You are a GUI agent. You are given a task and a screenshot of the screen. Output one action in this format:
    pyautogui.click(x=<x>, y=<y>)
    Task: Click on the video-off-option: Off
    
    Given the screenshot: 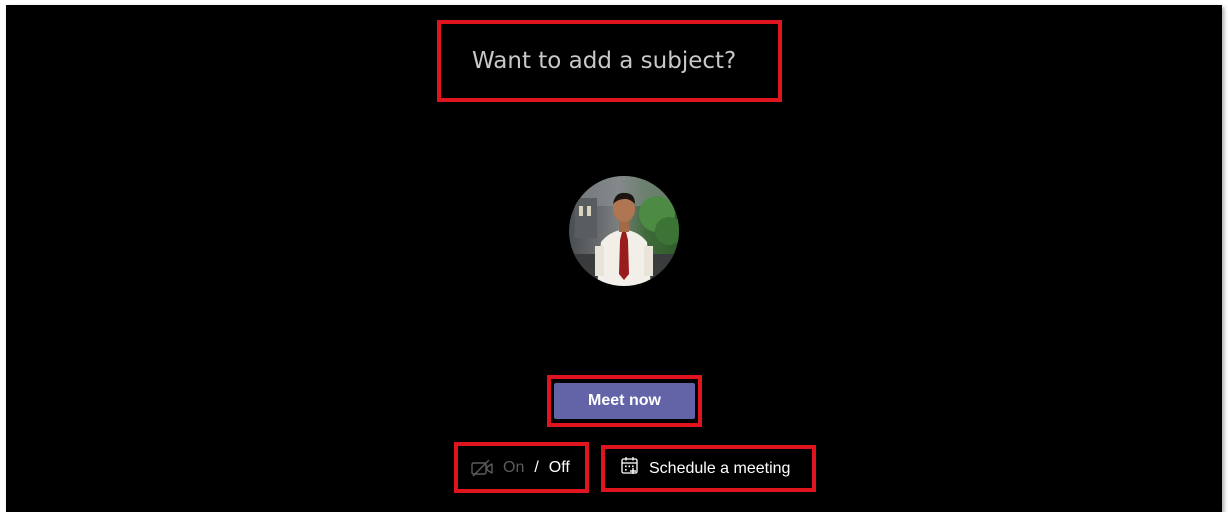 What is the action you would take?
    pyautogui.click(x=559, y=468)
    